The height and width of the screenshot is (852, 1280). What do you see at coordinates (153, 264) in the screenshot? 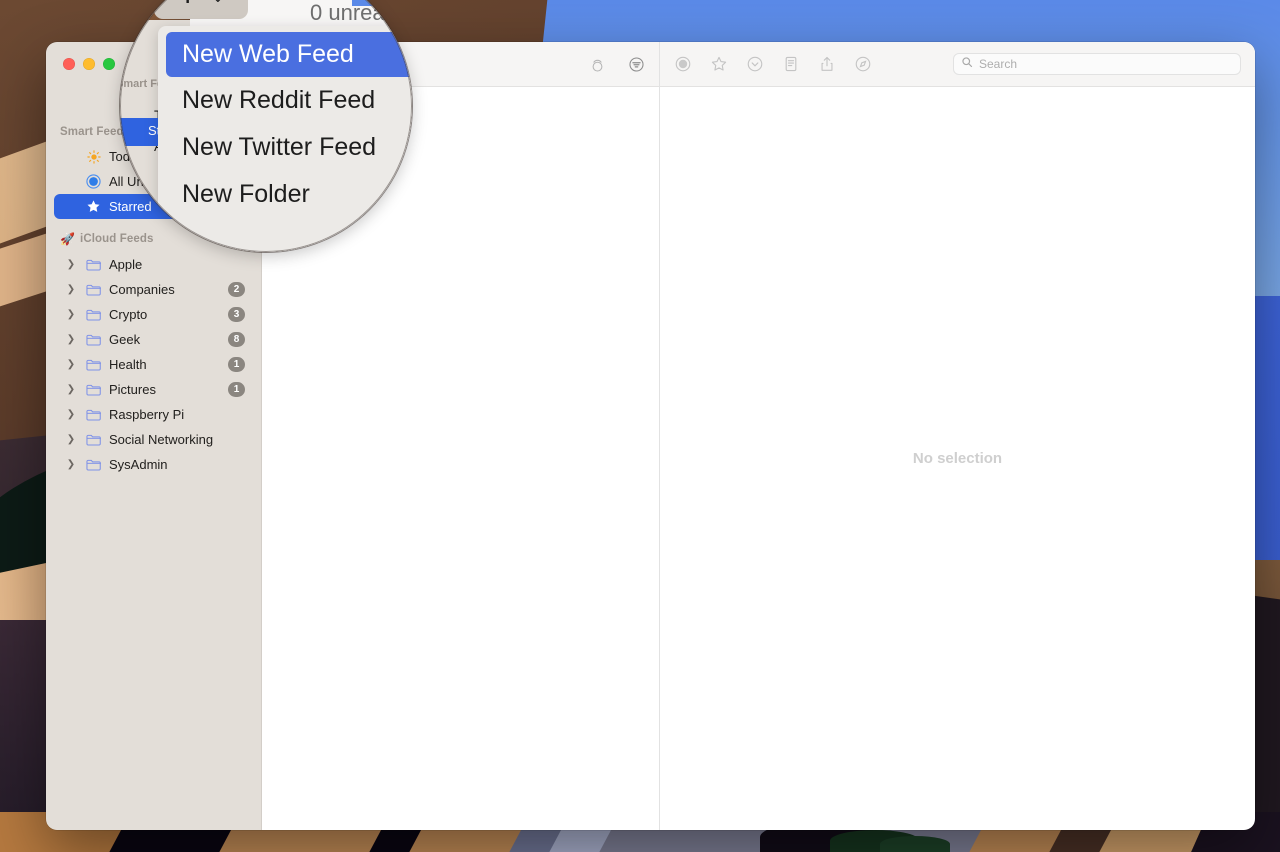
I see `sidebar-item-apple: ❯ Apple` at bounding box center [153, 264].